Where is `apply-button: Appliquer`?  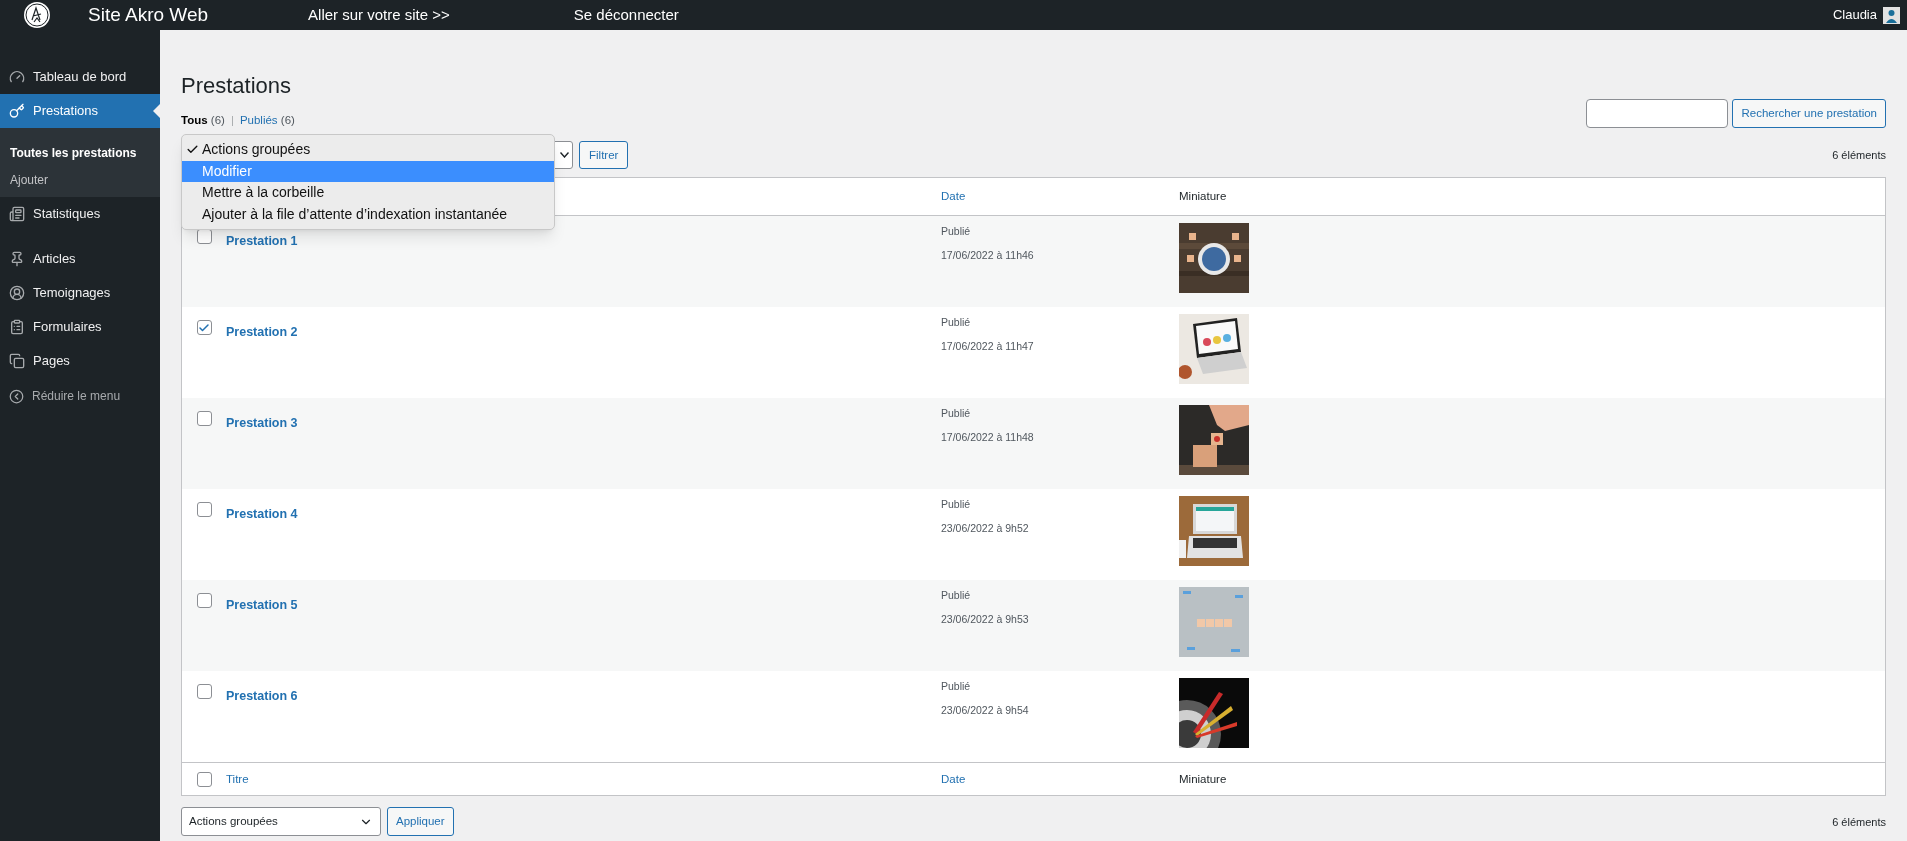
apply-button: Appliquer is located at coordinates (420, 822).